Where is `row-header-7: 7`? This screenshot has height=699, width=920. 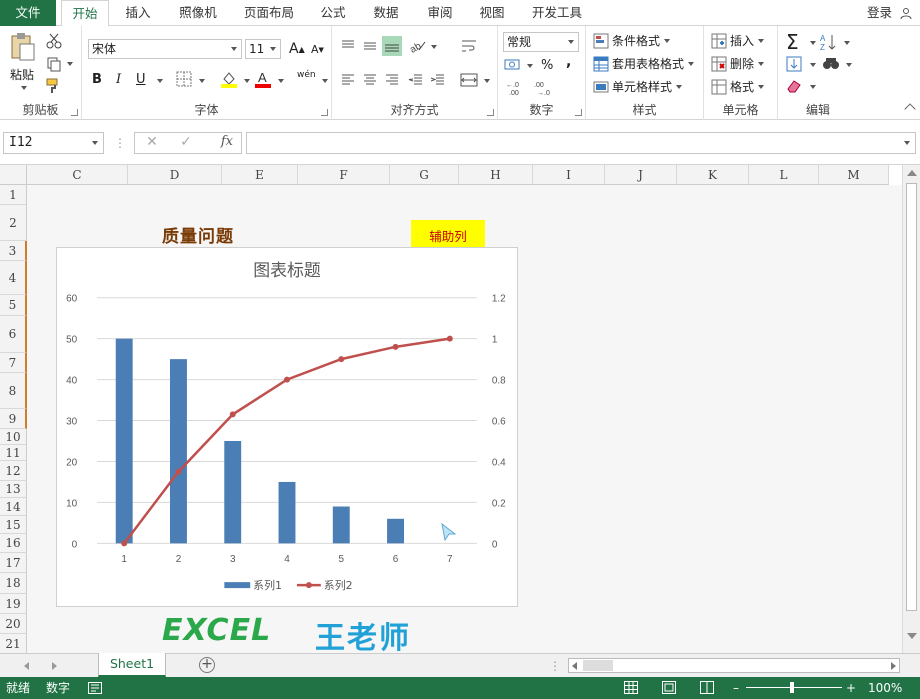 row-header-7: 7 is located at coordinates (13, 363).